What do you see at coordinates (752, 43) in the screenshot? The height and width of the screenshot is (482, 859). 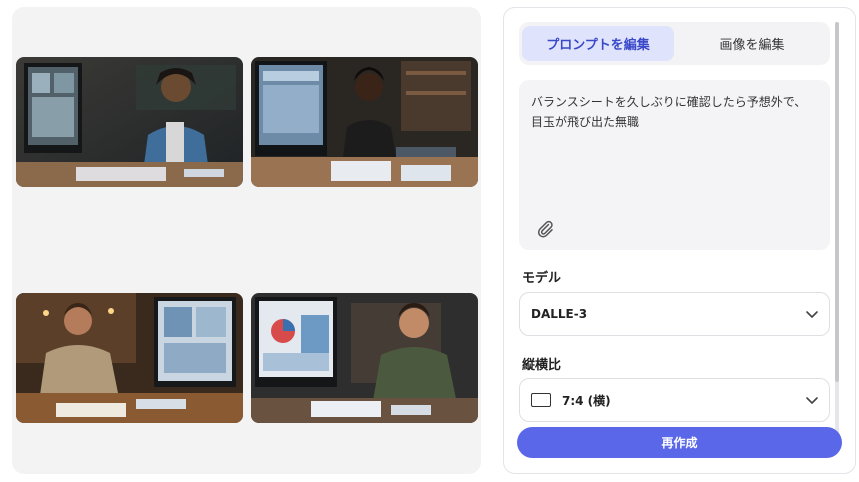 I see `tab-edit-image: 画像を編集` at bounding box center [752, 43].